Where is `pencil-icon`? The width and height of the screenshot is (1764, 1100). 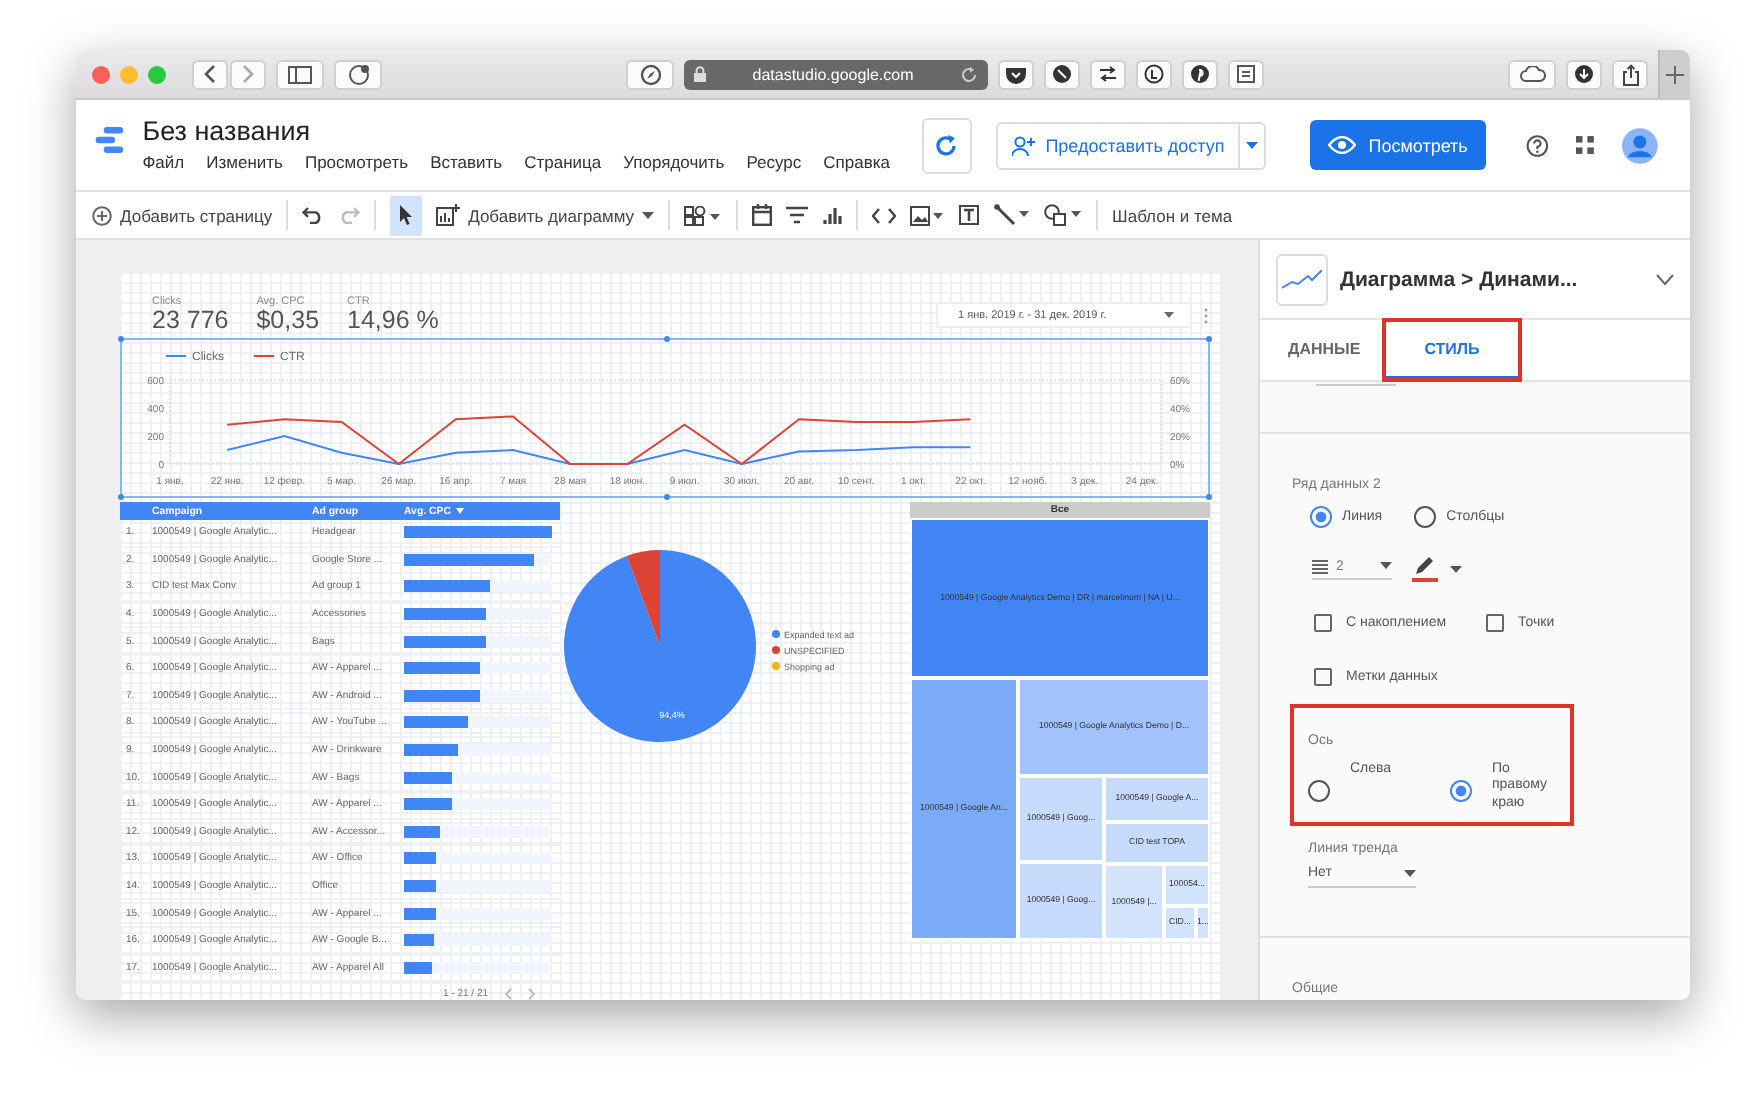
pencil-icon is located at coordinates (1425, 566).